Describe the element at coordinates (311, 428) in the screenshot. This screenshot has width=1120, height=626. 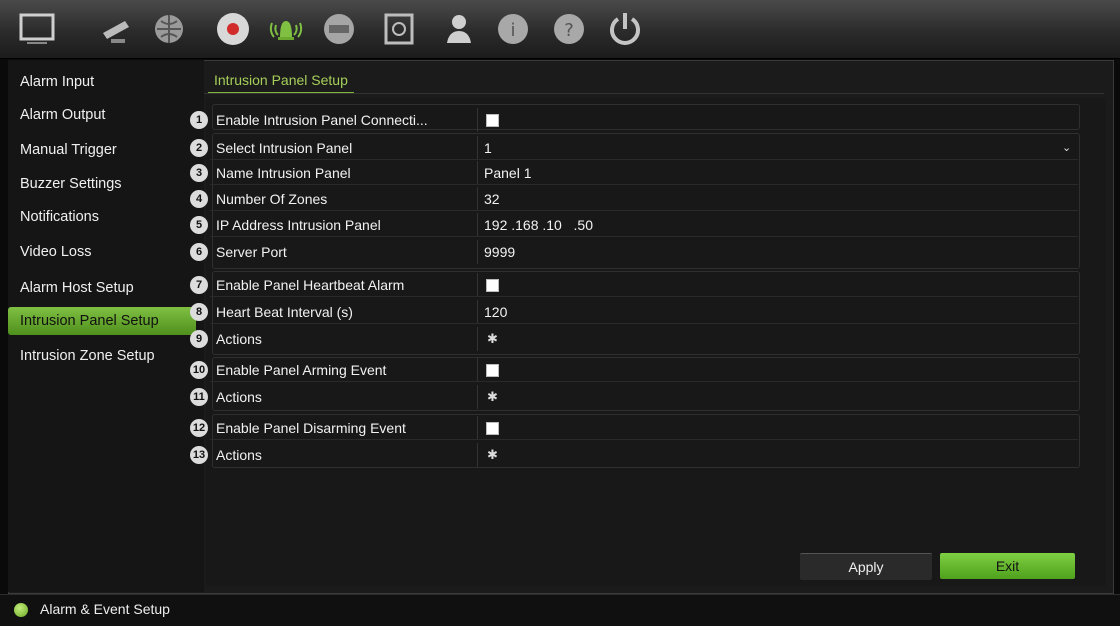
I see `row-label: Enable Panel Disarming Event` at that location.